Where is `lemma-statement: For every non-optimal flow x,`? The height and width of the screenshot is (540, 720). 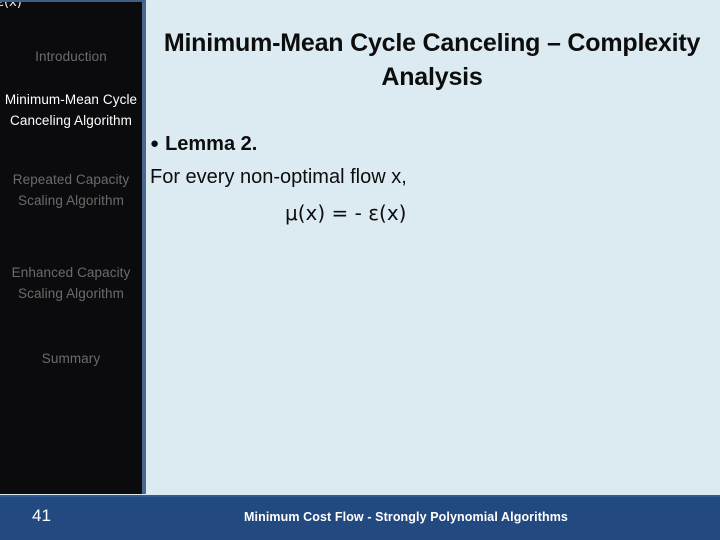 lemma-statement: For every non-optimal flow x, is located at coordinates (278, 177).